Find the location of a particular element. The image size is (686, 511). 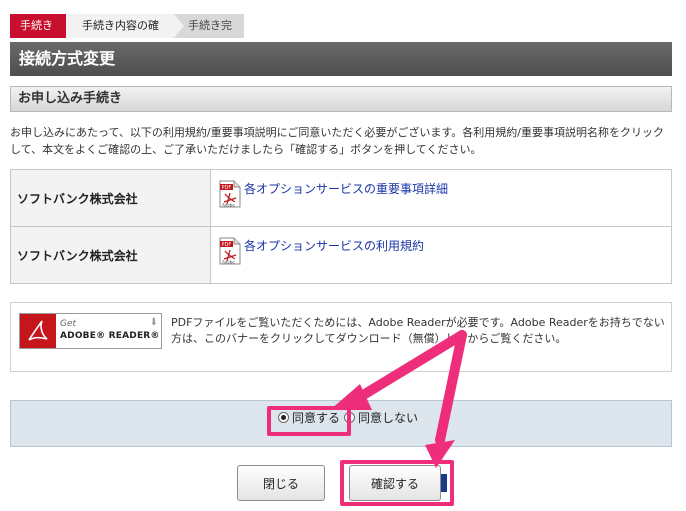

table-row: ソフトバンク株式会社 PDF Adobe 各オプションサービスの重要事項詳細 is located at coordinates (341, 198).